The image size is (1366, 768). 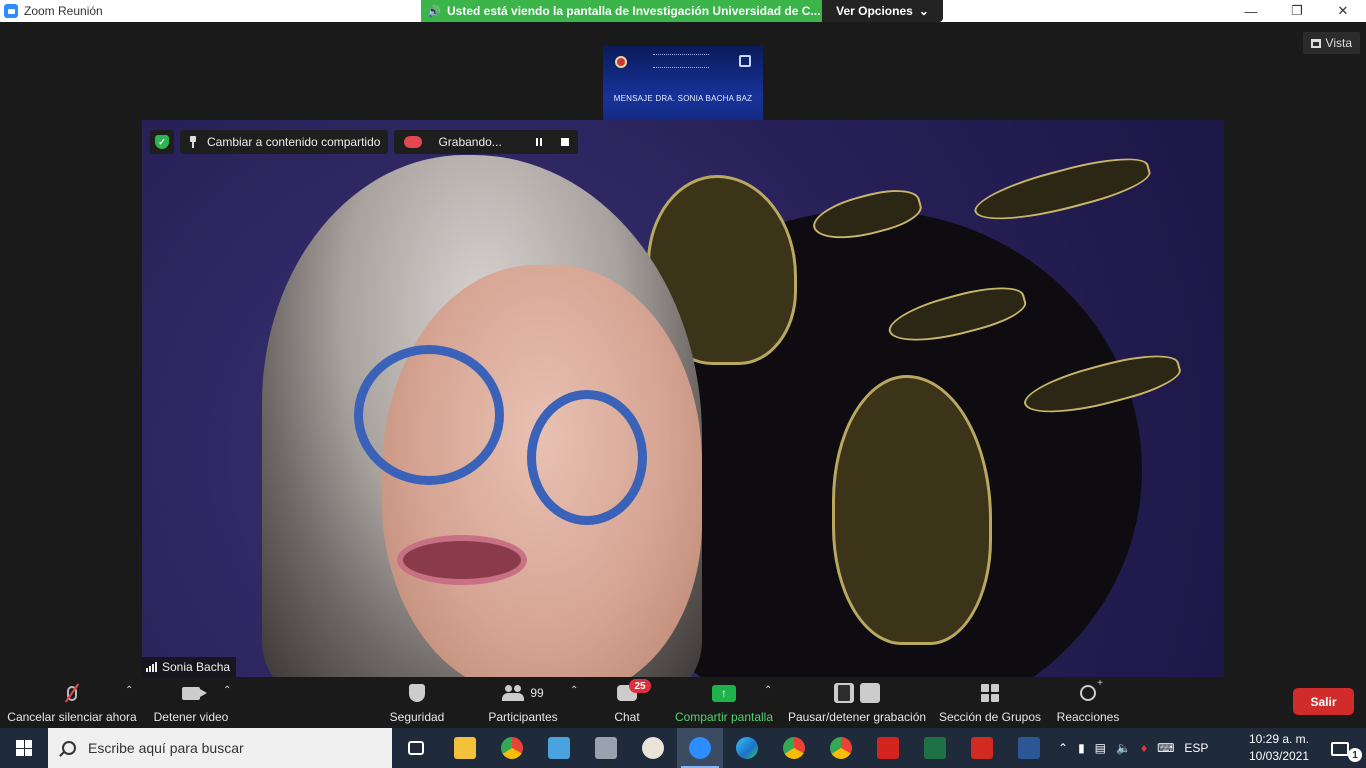 I want to click on participants-button: 99 Participantes, so click(x=523, y=702).